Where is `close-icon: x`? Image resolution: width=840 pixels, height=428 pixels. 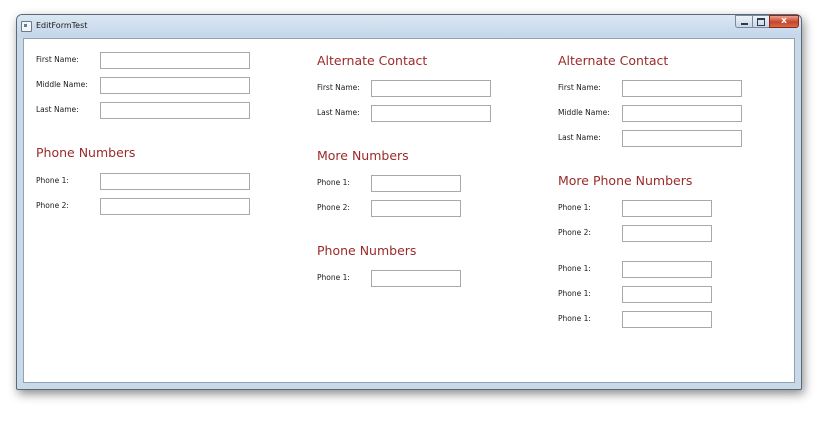 close-icon: x is located at coordinates (784, 21).